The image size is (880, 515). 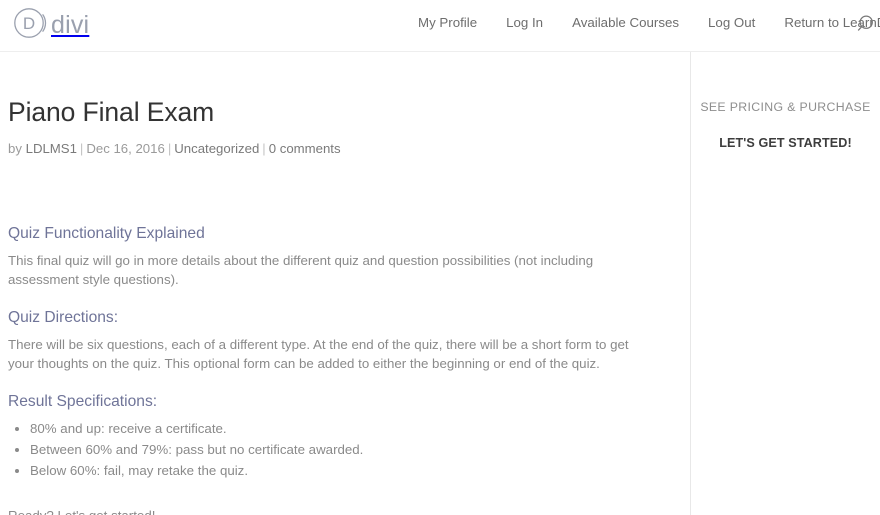 I want to click on sidebar-widget-title: SEE PRICING & PURCHASE, so click(x=785, y=107).